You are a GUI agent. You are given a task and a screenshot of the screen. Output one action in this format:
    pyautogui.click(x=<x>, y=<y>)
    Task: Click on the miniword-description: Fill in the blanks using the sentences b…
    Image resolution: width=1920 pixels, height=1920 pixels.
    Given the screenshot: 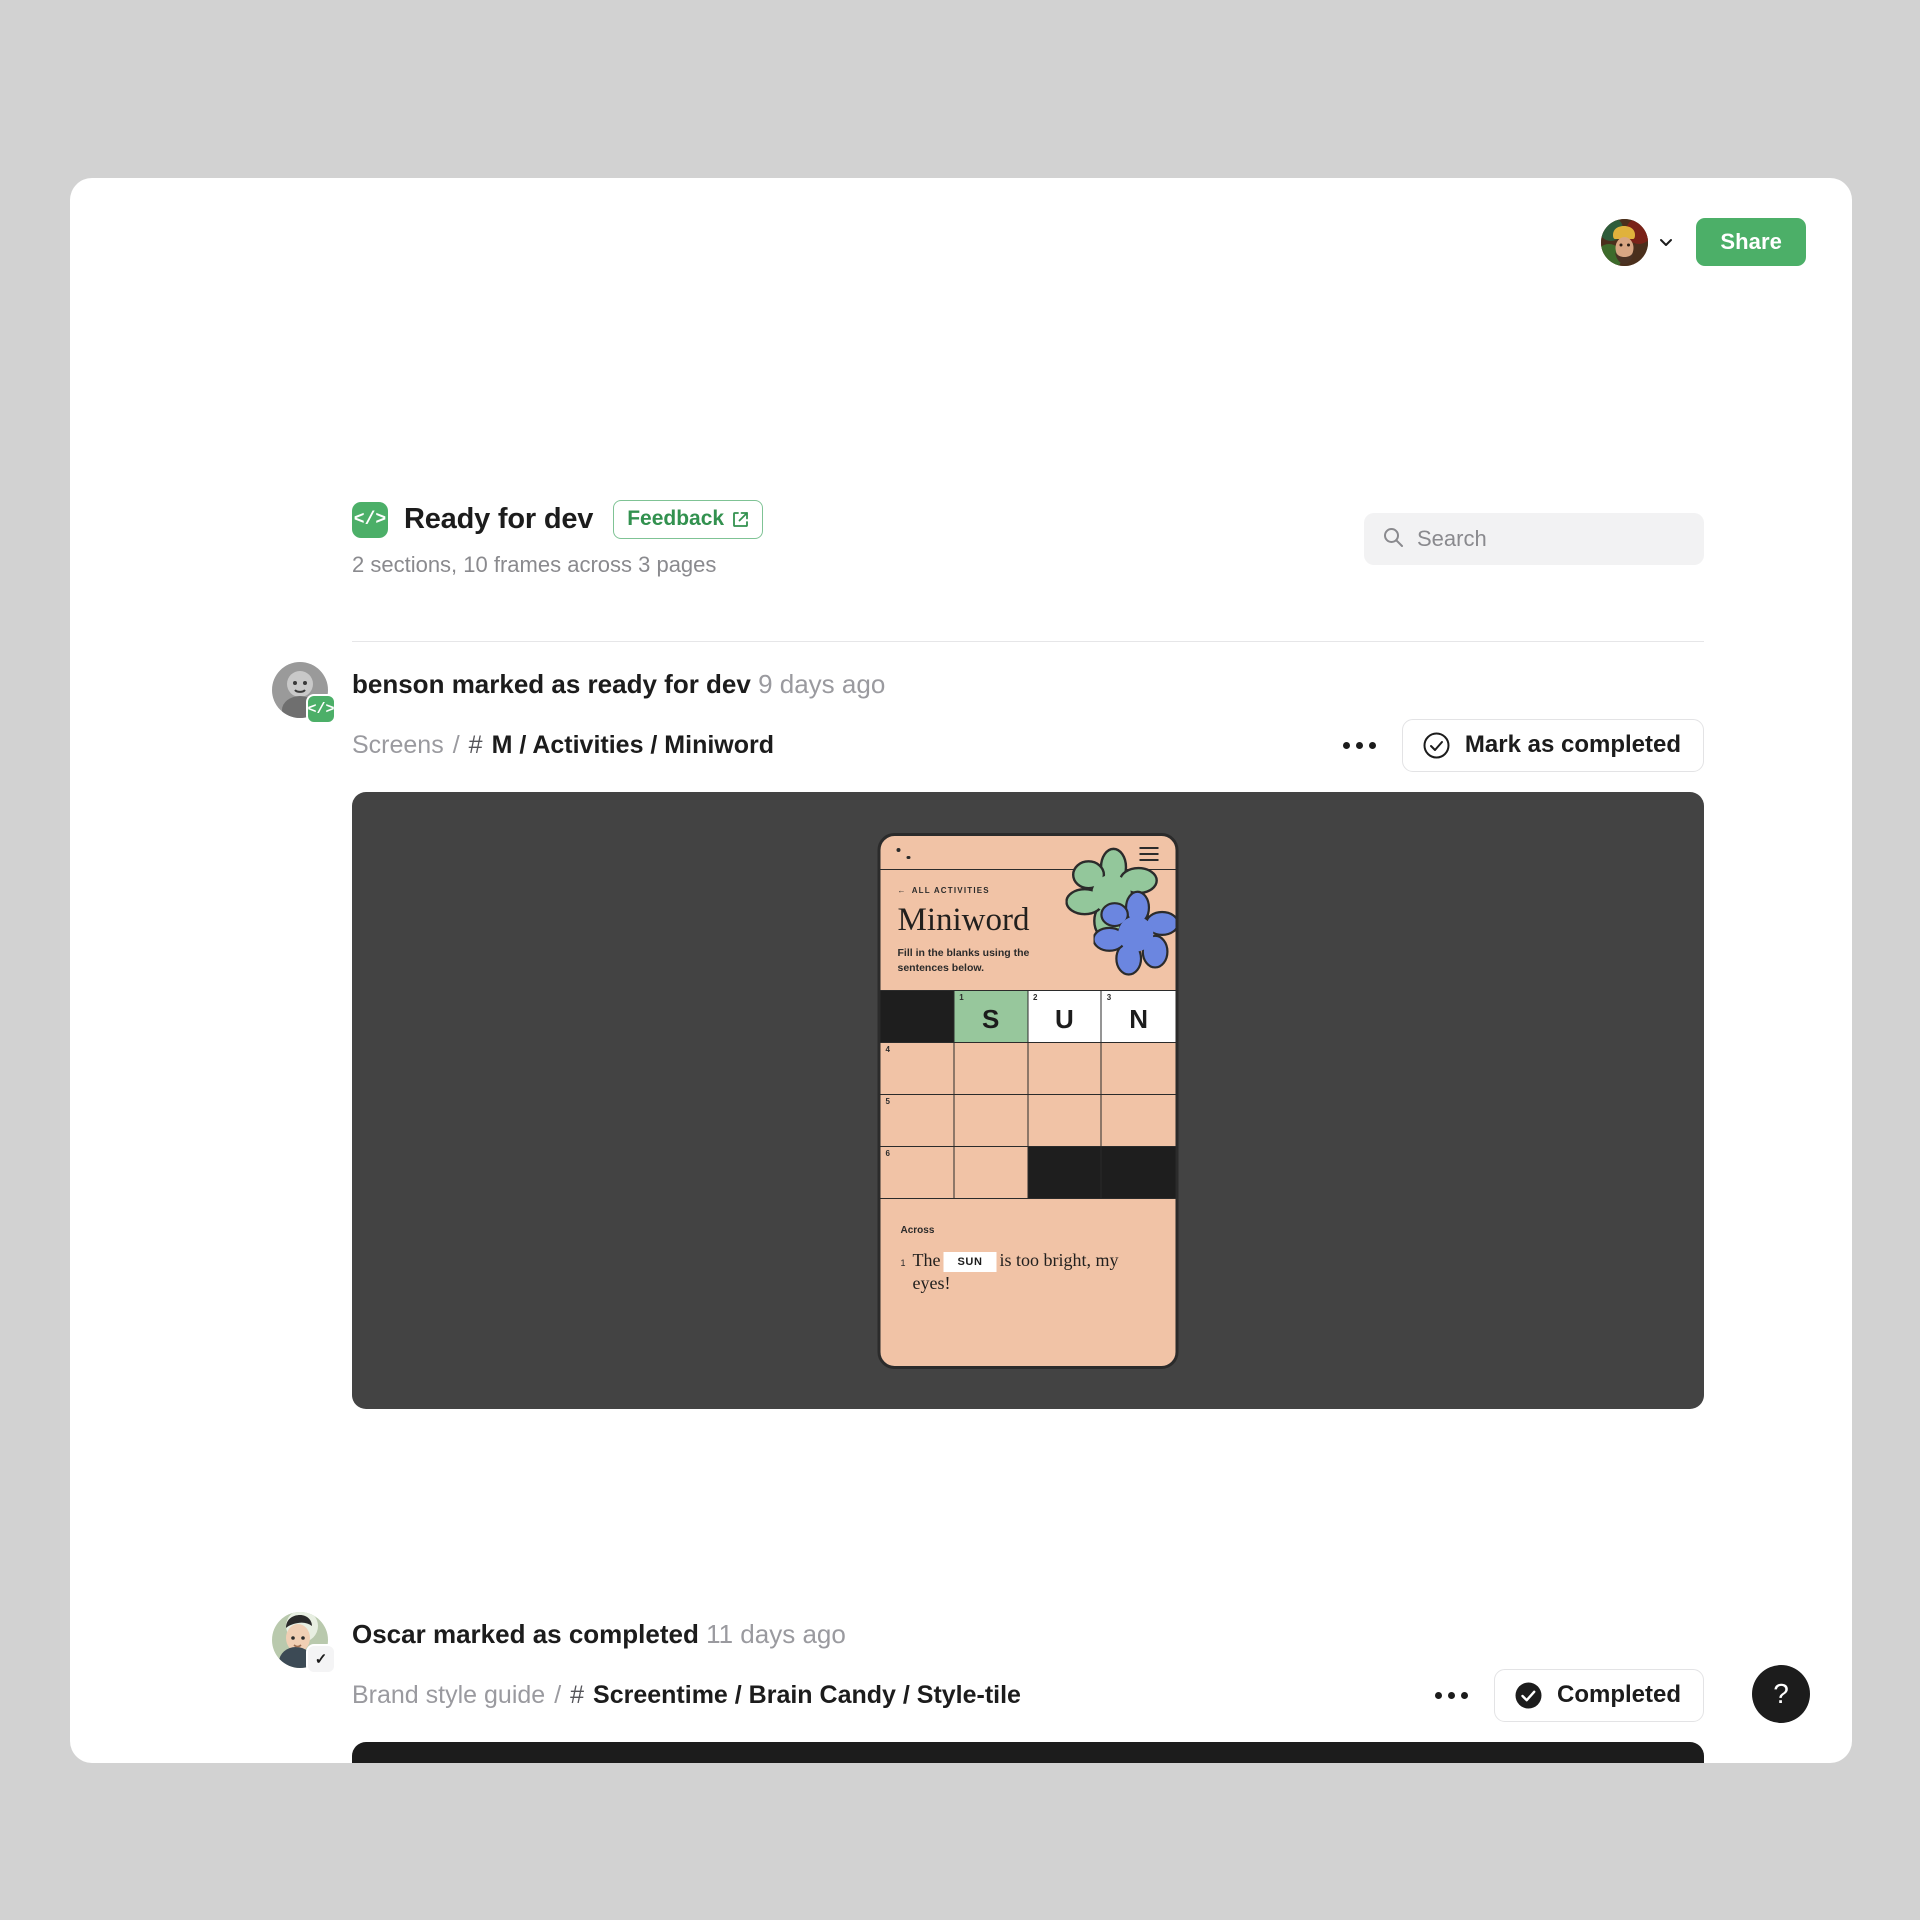 What is the action you would take?
    pyautogui.click(x=963, y=960)
    